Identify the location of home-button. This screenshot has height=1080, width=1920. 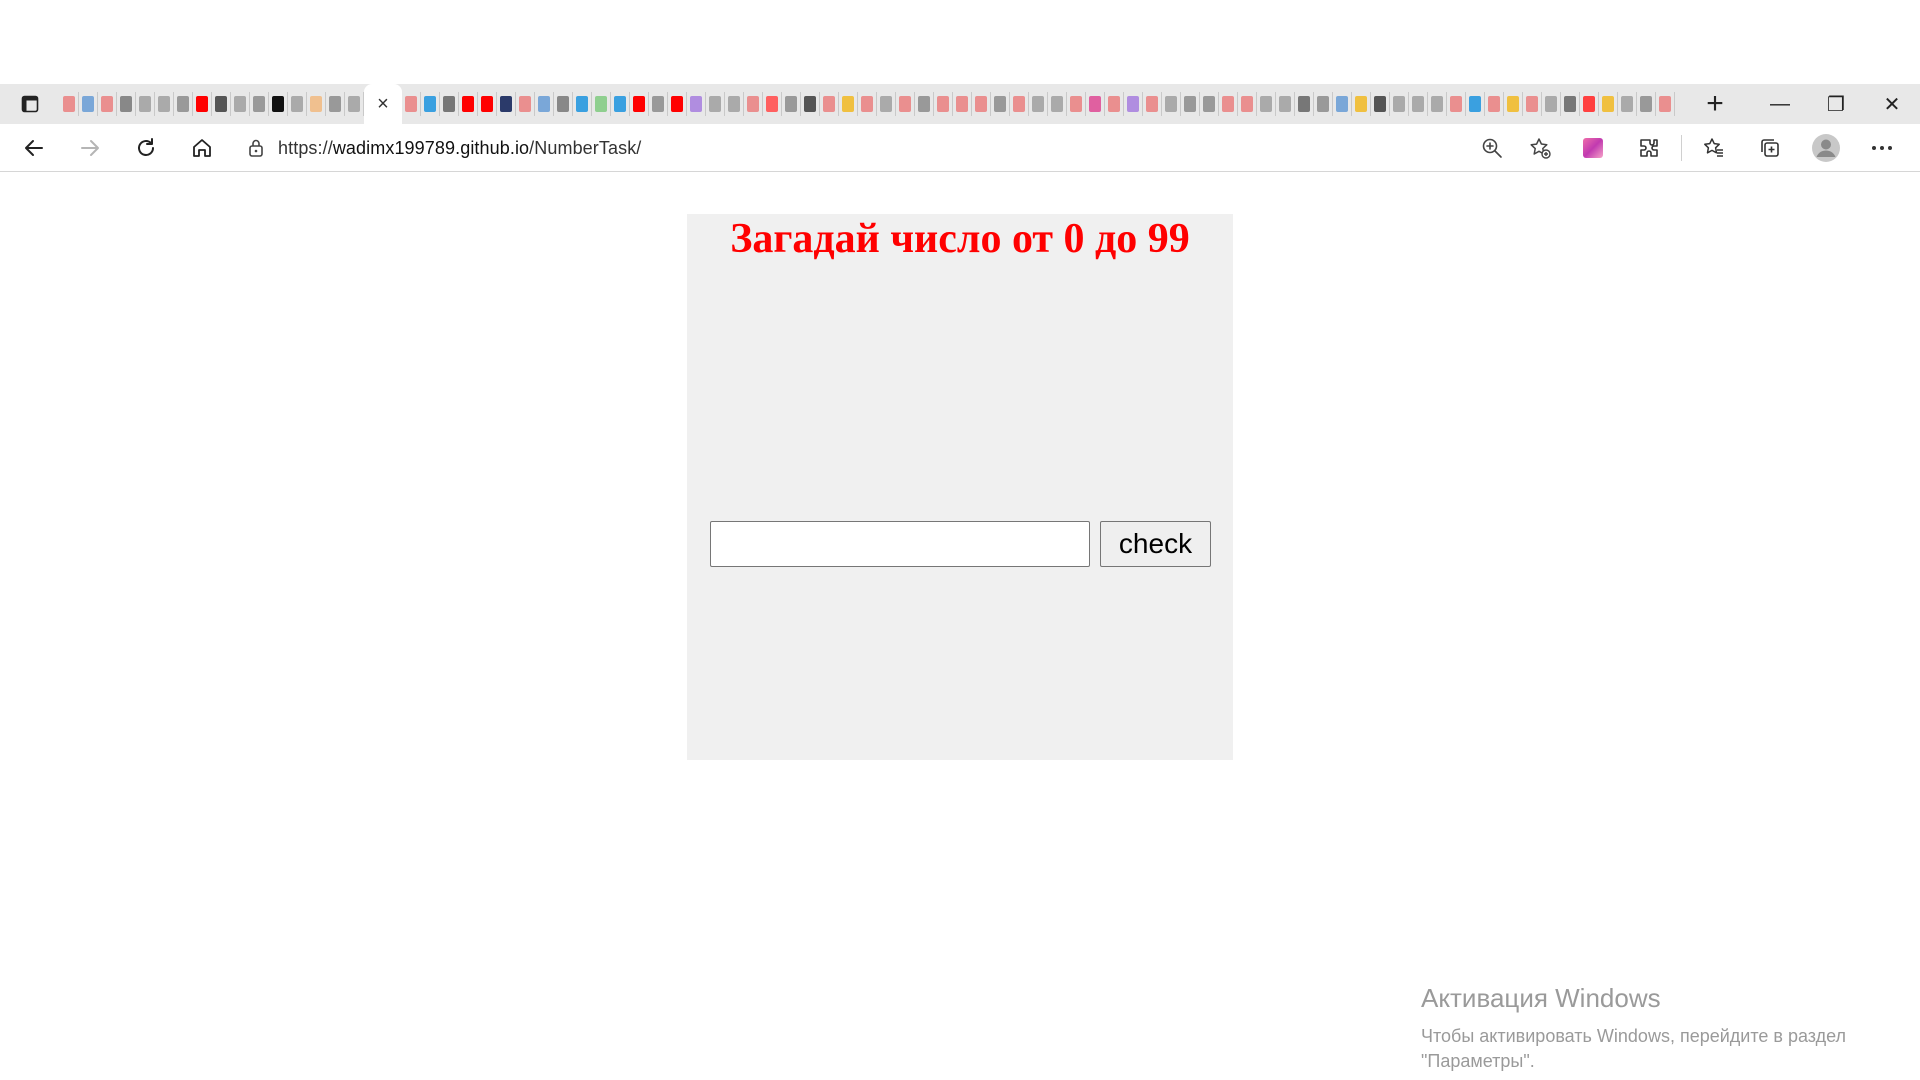
(202, 148).